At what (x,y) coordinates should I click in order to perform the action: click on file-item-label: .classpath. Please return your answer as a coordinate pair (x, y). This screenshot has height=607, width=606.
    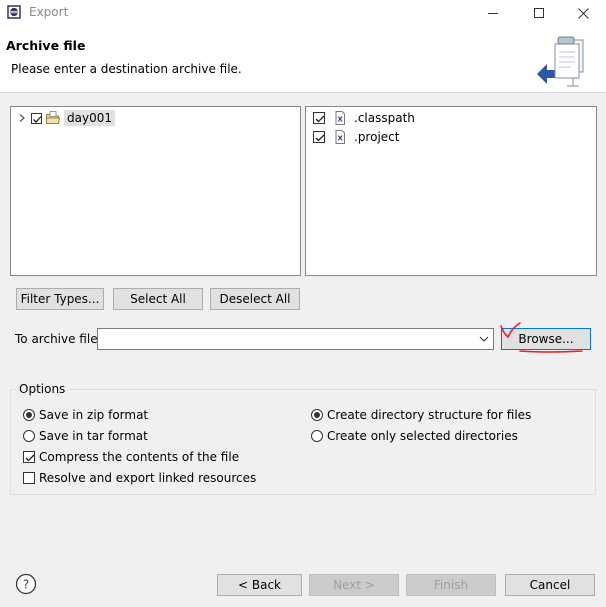
    Looking at the image, I should click on (384, 118).